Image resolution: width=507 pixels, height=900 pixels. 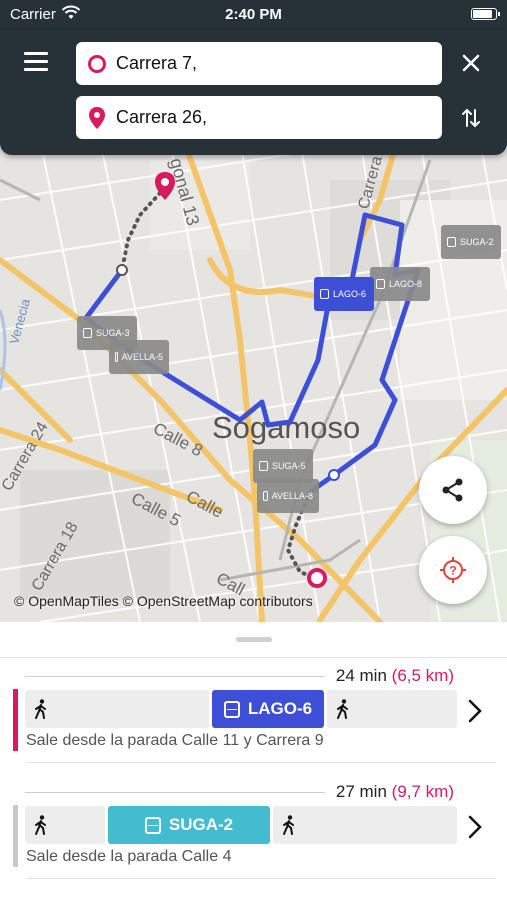 What do you see at coordinates (344, 294) in the screenshot?
I see `stop-label-lago6: LAGO-6` at bounding box center [344, 294].